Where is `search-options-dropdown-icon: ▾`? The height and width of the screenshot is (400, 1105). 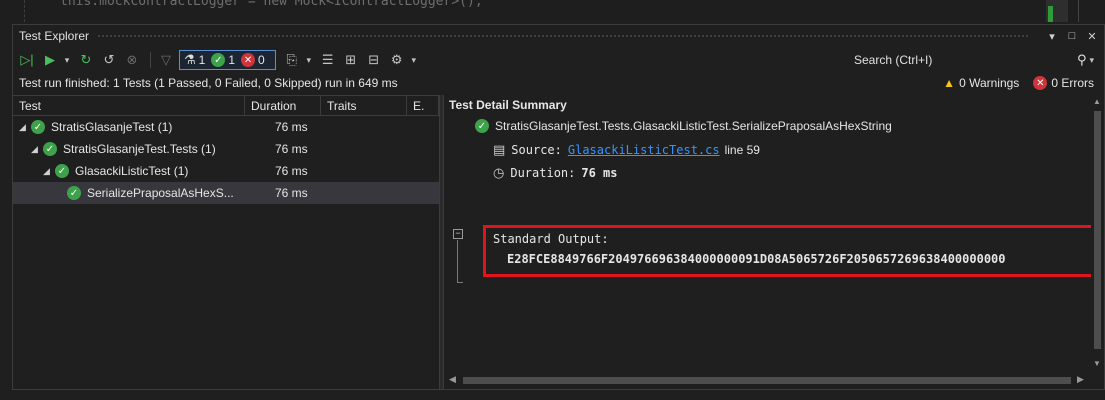 search-options-dropdown-icon: ▾ is located at coordinates (1091, 60).